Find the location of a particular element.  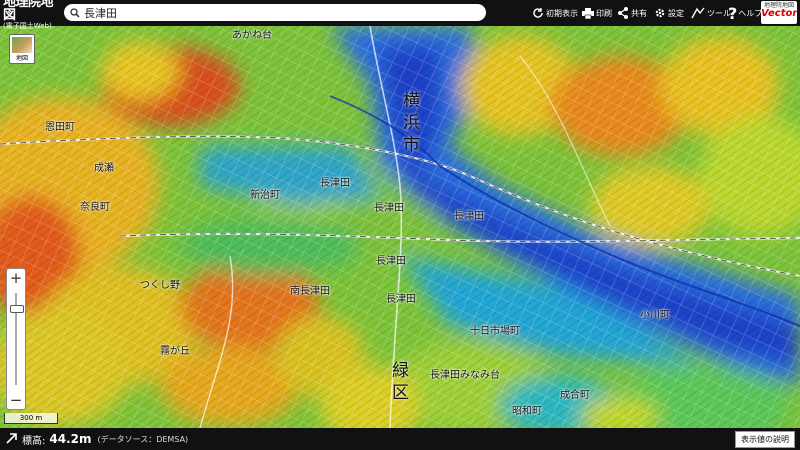

place-label: 十日市場町 is located at coordinates (495, 331).